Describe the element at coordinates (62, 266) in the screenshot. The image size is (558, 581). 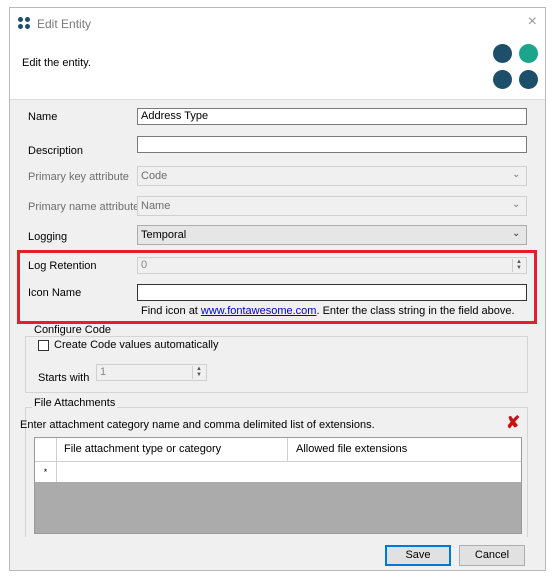
I see `log-retention-label: Log Retention` at that location.